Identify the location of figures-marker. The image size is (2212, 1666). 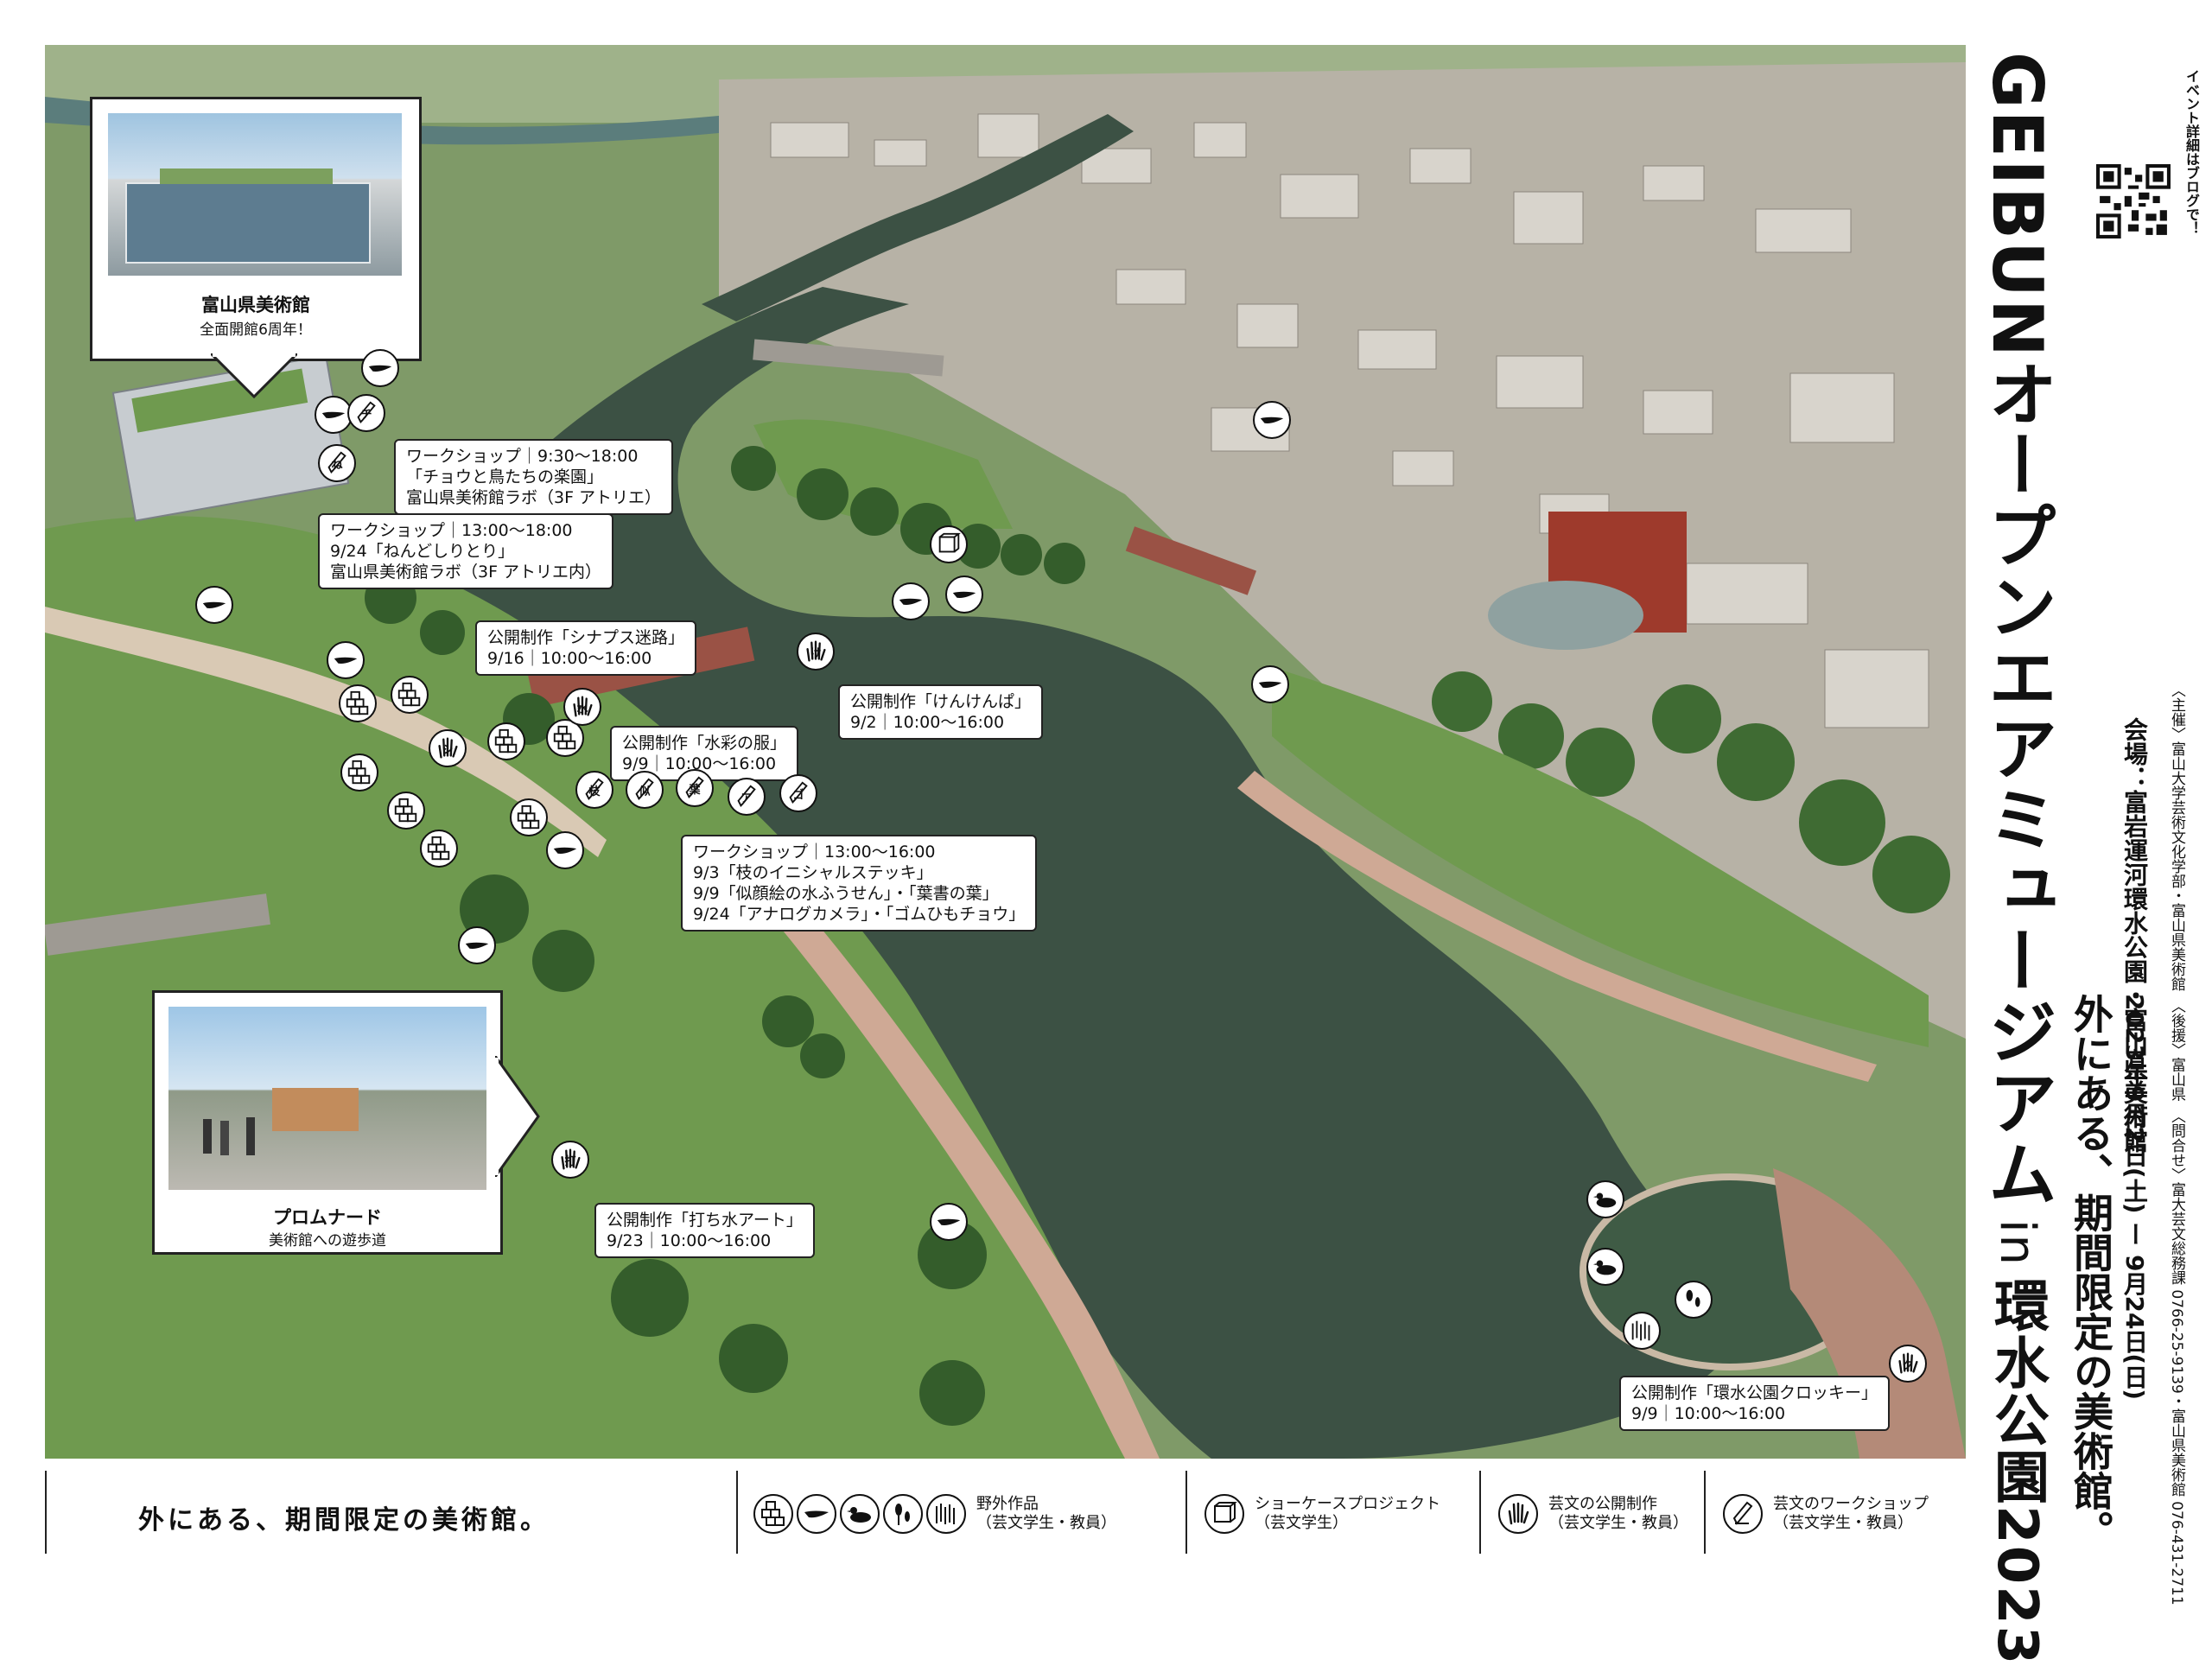
(1642, 1331).